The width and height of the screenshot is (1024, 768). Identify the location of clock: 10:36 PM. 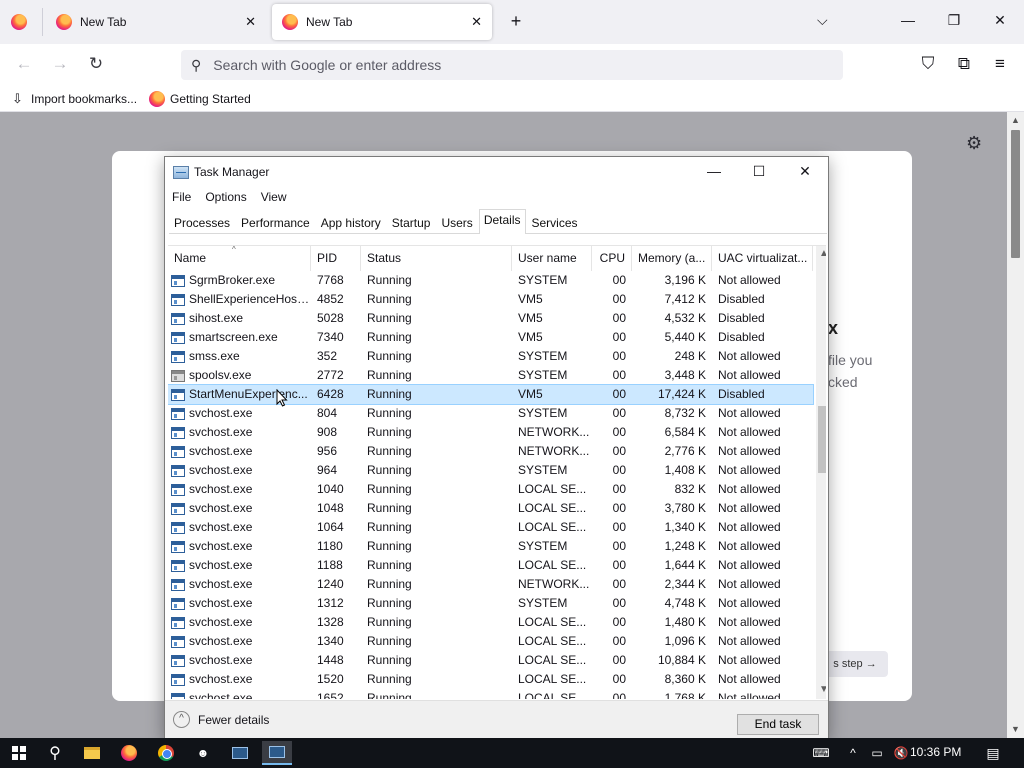
(935, 752).